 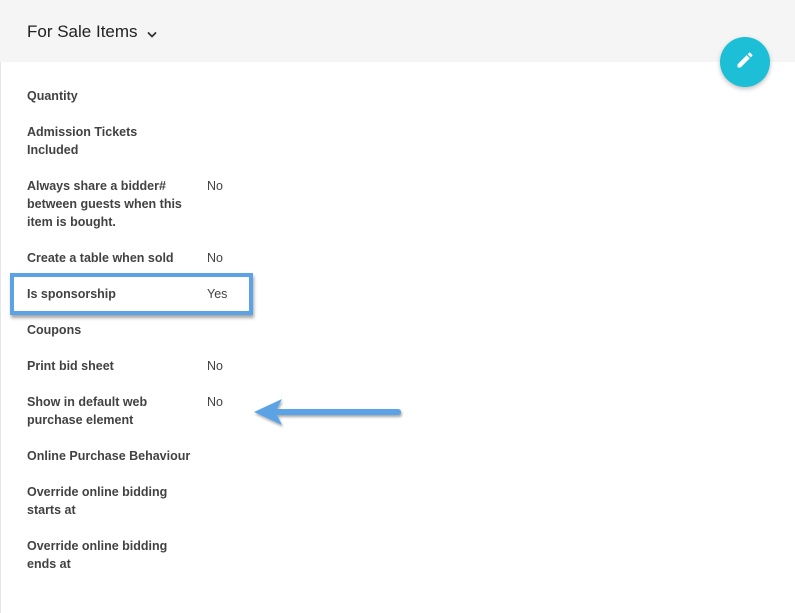 I want to click on field-label: Create a table when sold, so click(x=100, y=258).